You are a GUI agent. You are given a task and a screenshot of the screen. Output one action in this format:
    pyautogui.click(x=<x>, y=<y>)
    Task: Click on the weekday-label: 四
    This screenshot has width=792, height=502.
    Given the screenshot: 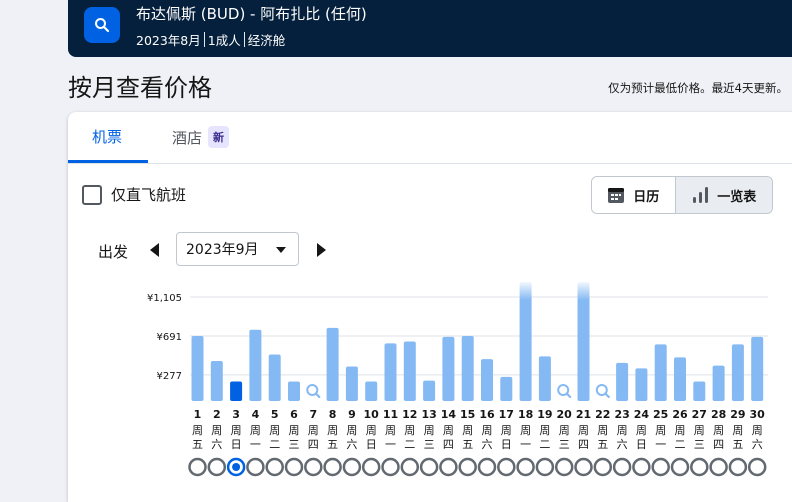 What is the action you would take?
    pyautogui.click(x=313, y=444)
    